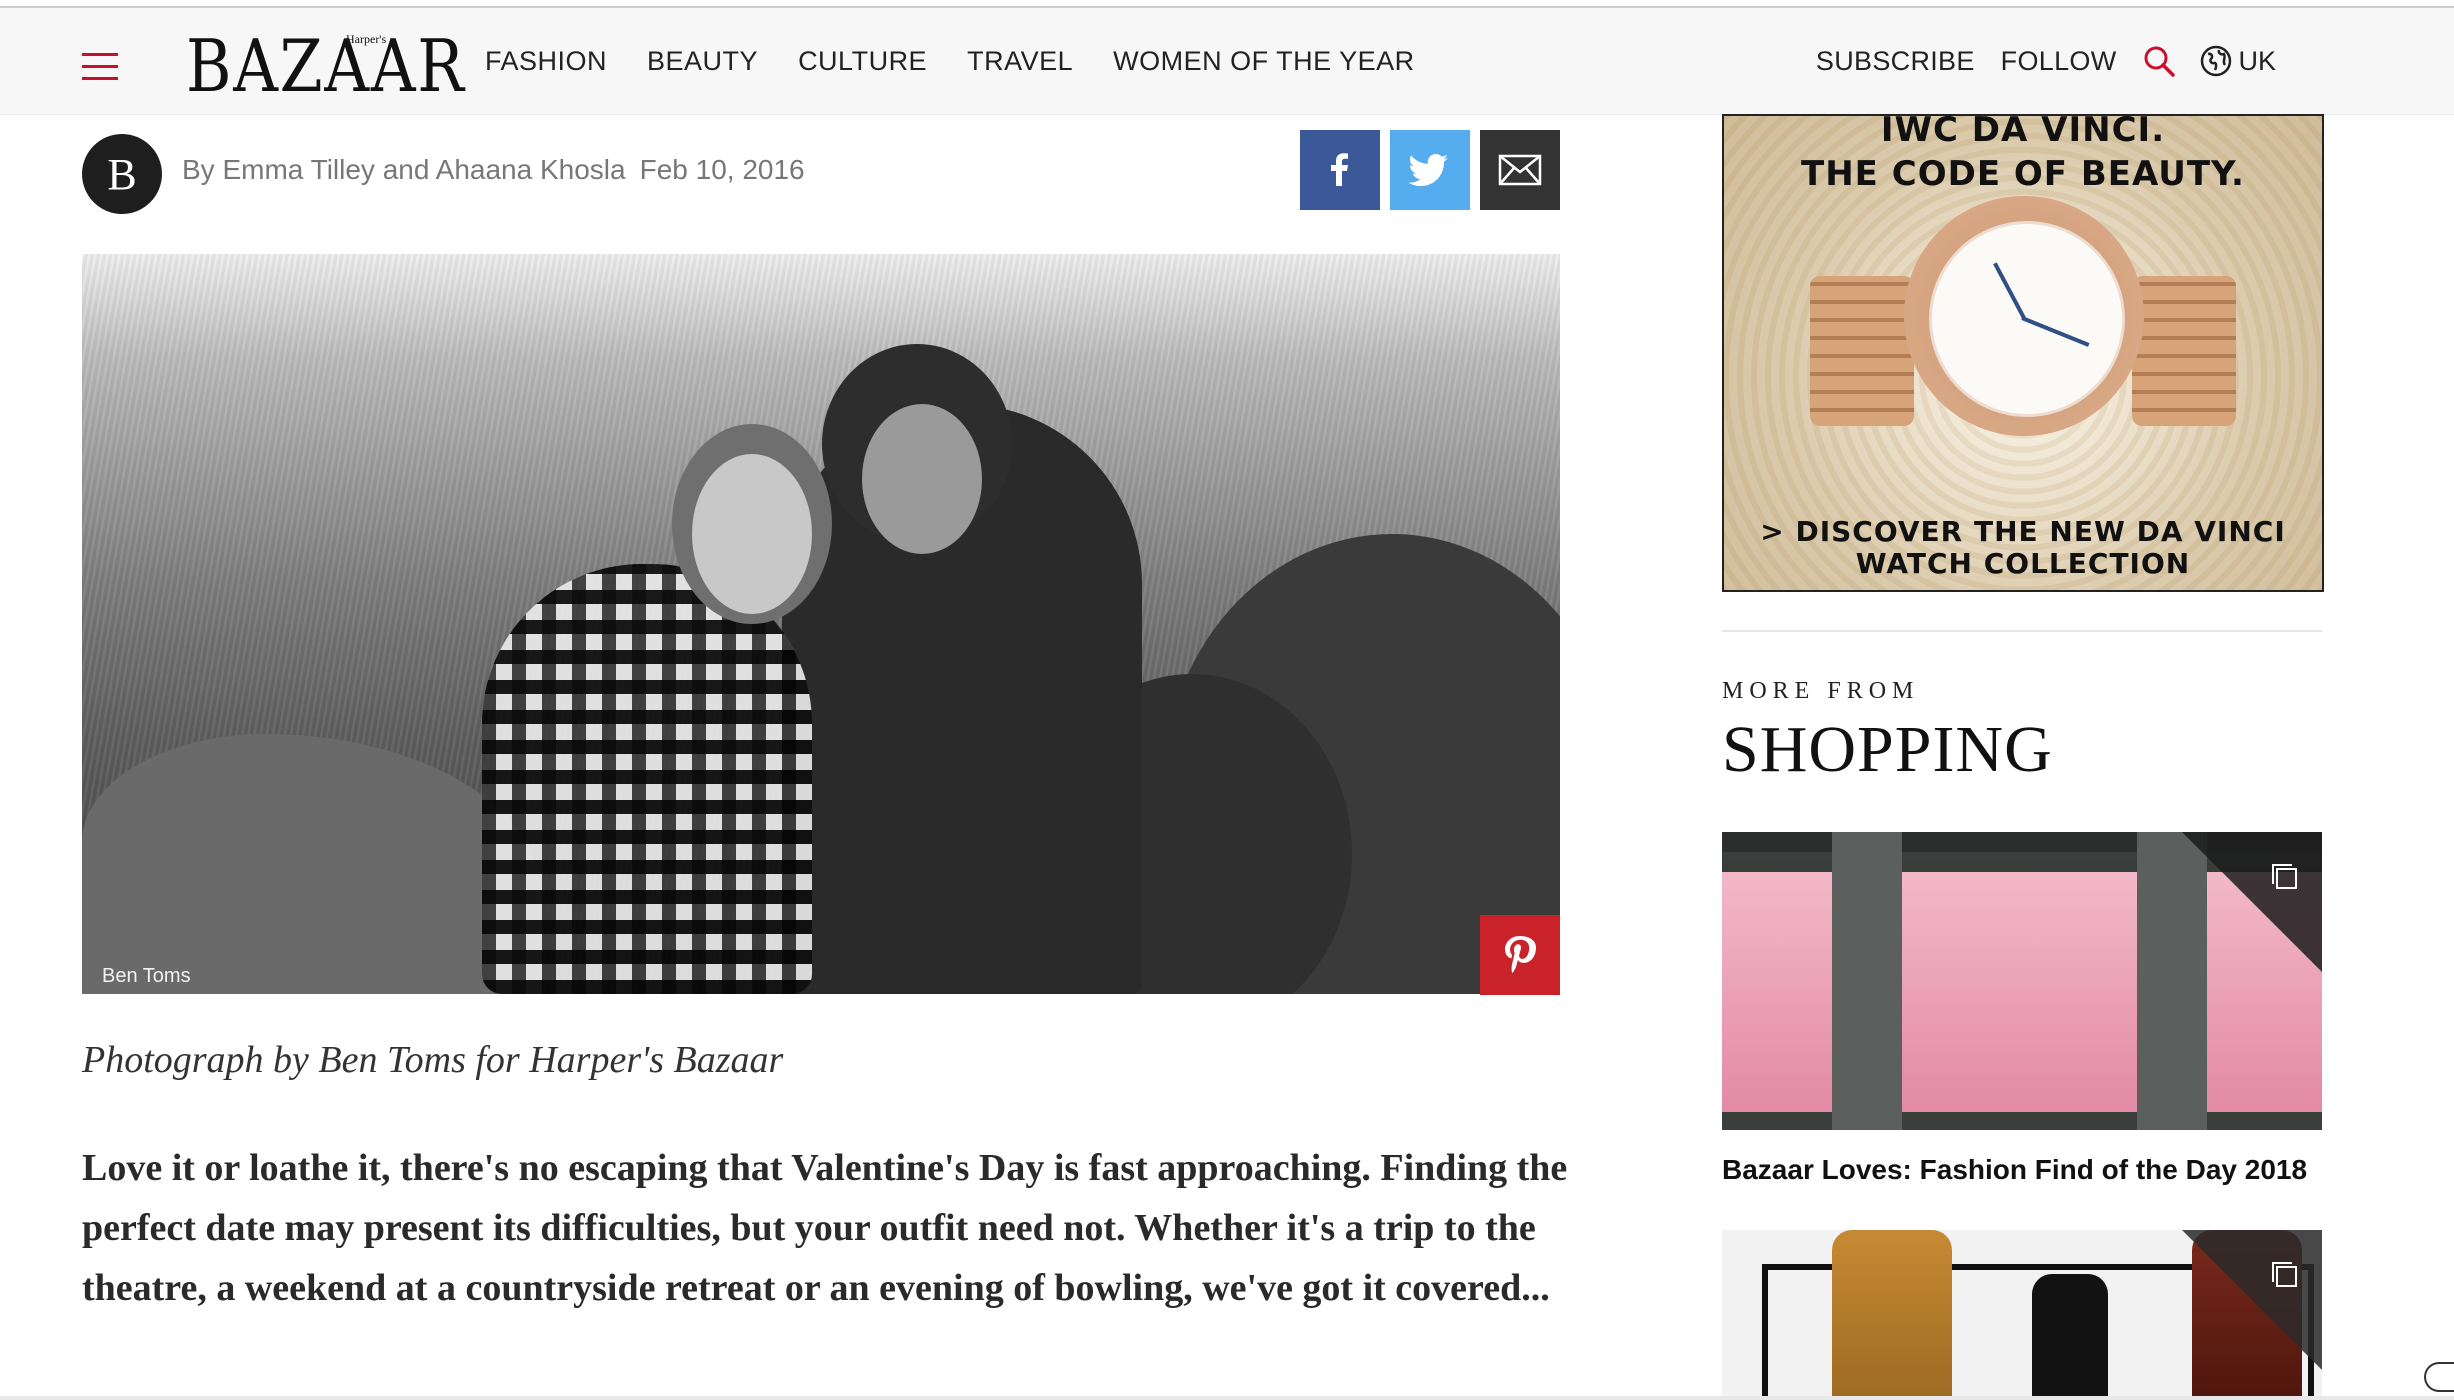  I want to click on browser-top-edge, so click(1227, 4).